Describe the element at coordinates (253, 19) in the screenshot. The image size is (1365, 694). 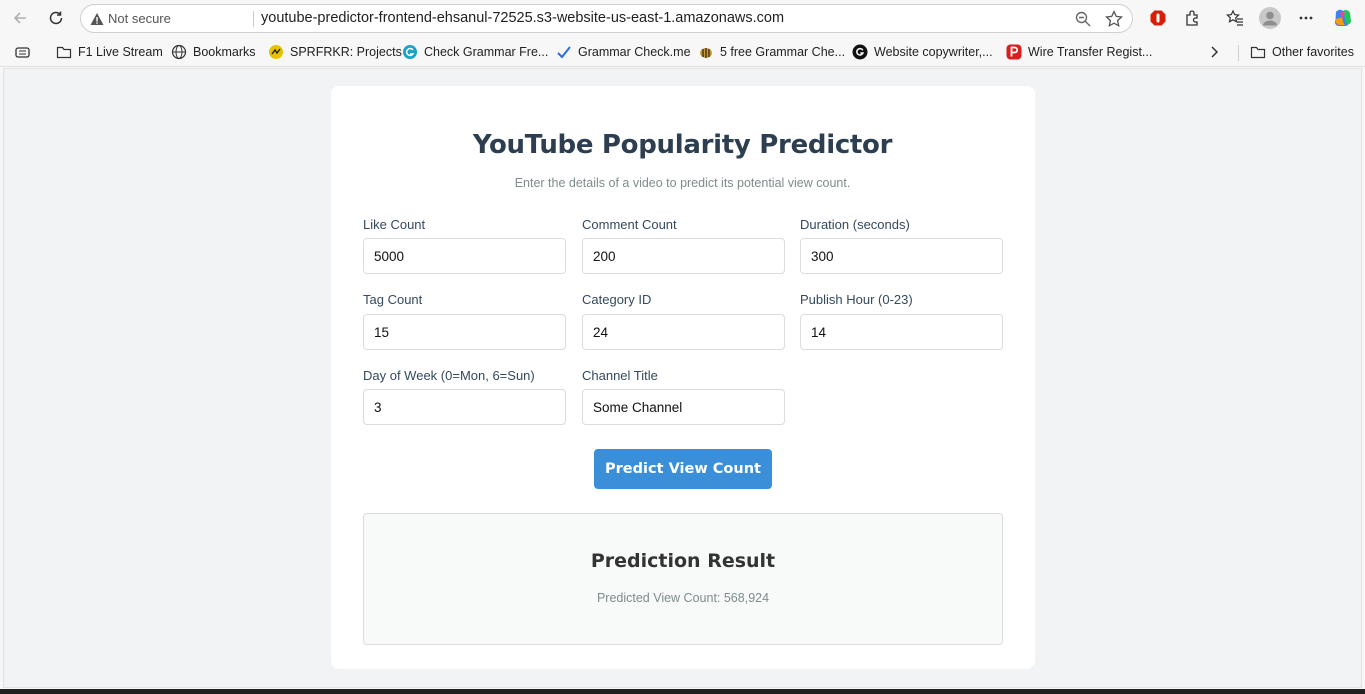
I see `address-separator` at that location.